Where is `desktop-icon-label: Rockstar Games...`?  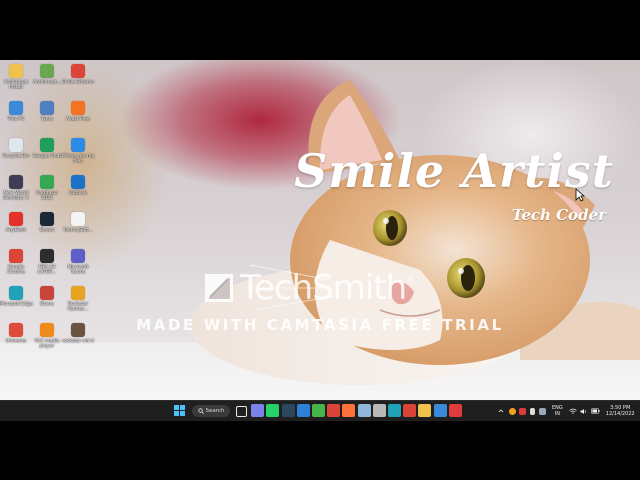 desktop-icon-label: Rockstar Games... is located at coordinates (78, 307).